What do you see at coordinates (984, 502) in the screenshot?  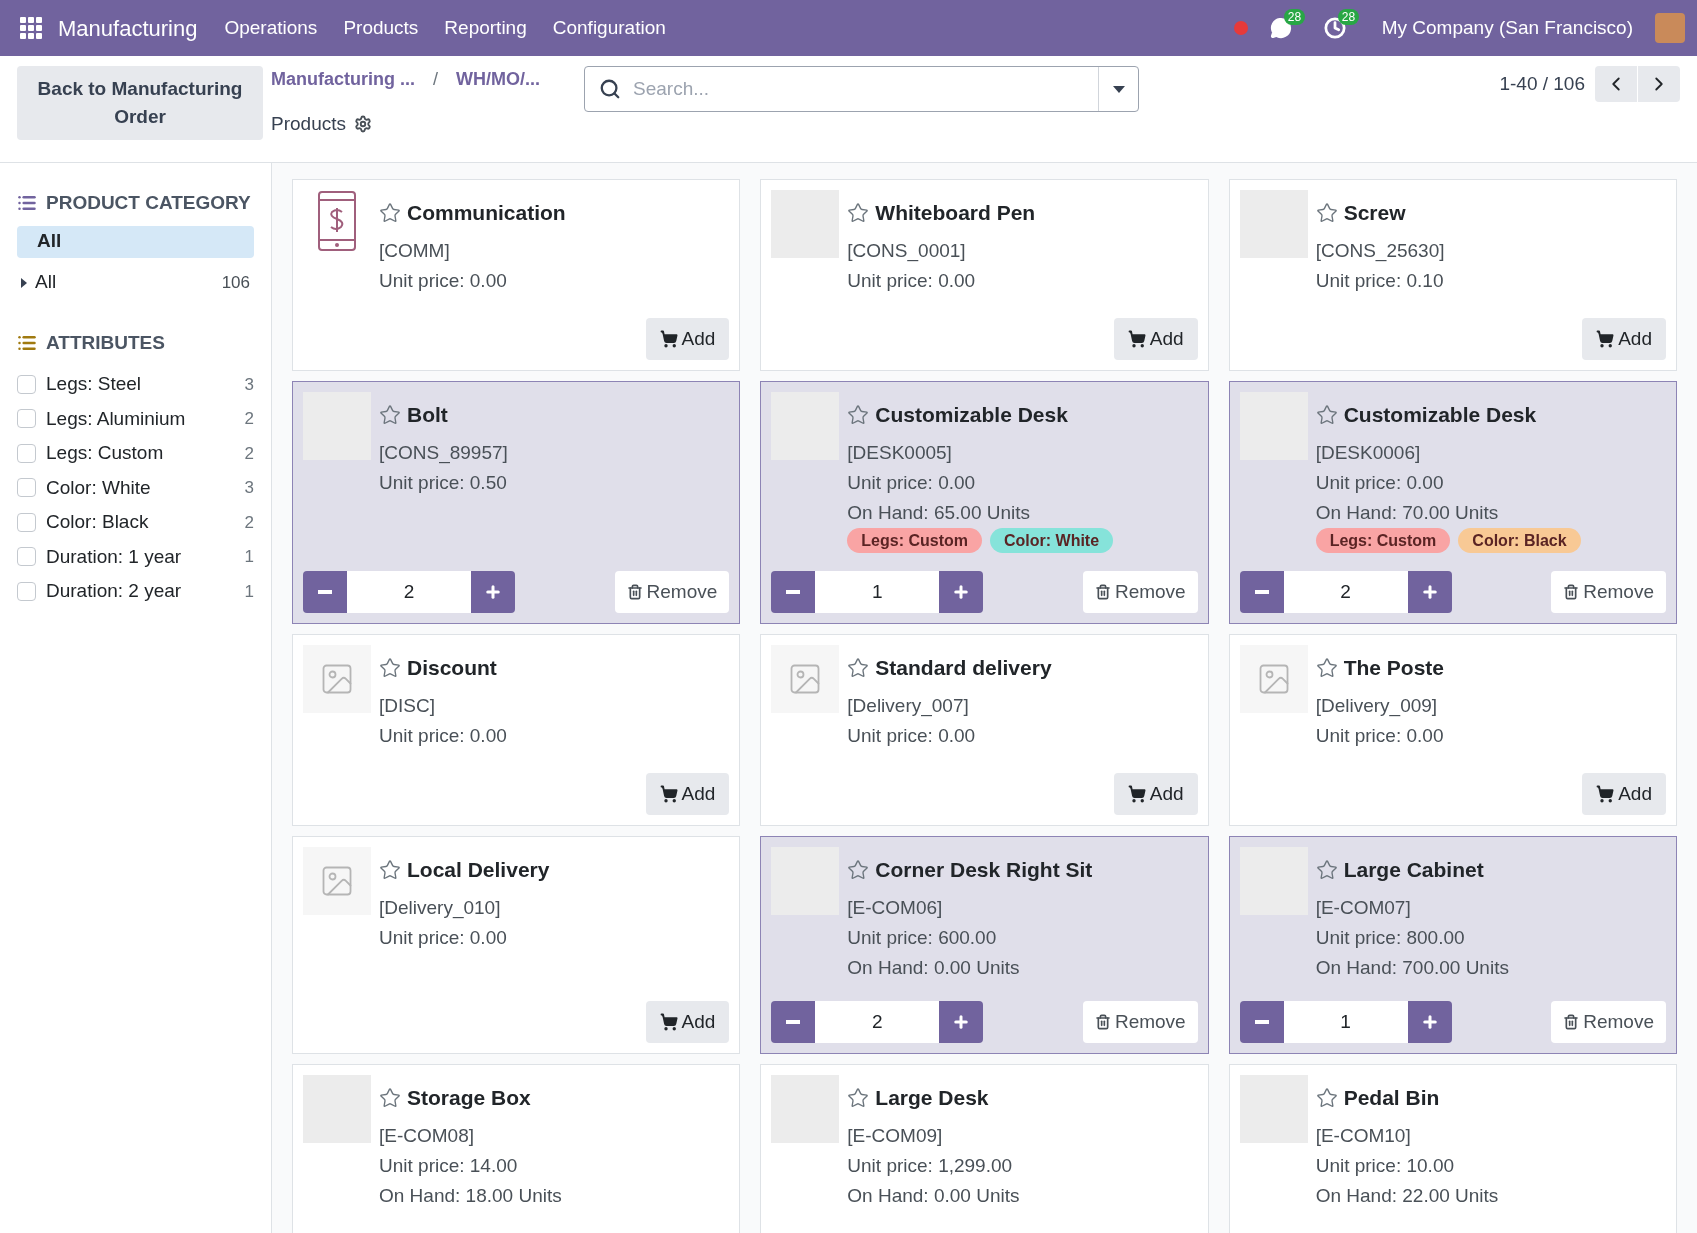 I see `product-card: Customizable Desk [DESK0005] Unit price: 0.00 On Hand: 65.00 Units Legs: Custom Color: White 1 Remove` at bounding box center [984, 502].